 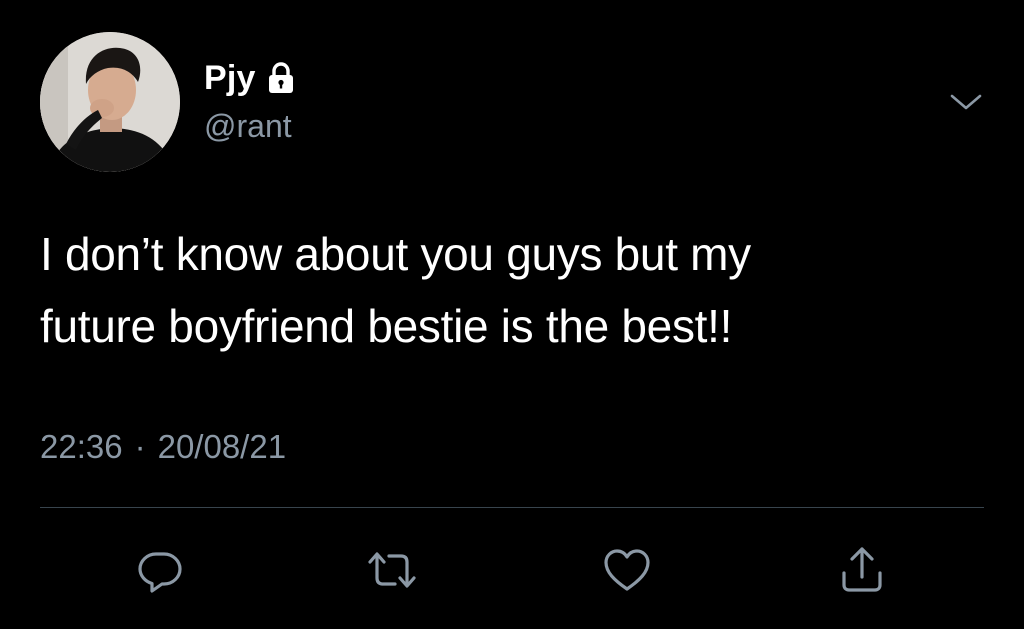 What do you see at coordinates (386, 326) in the screenshot?
I see `tweet-text-line: future boyfriend bestie is the best!!` at bounding box center [386, 326].